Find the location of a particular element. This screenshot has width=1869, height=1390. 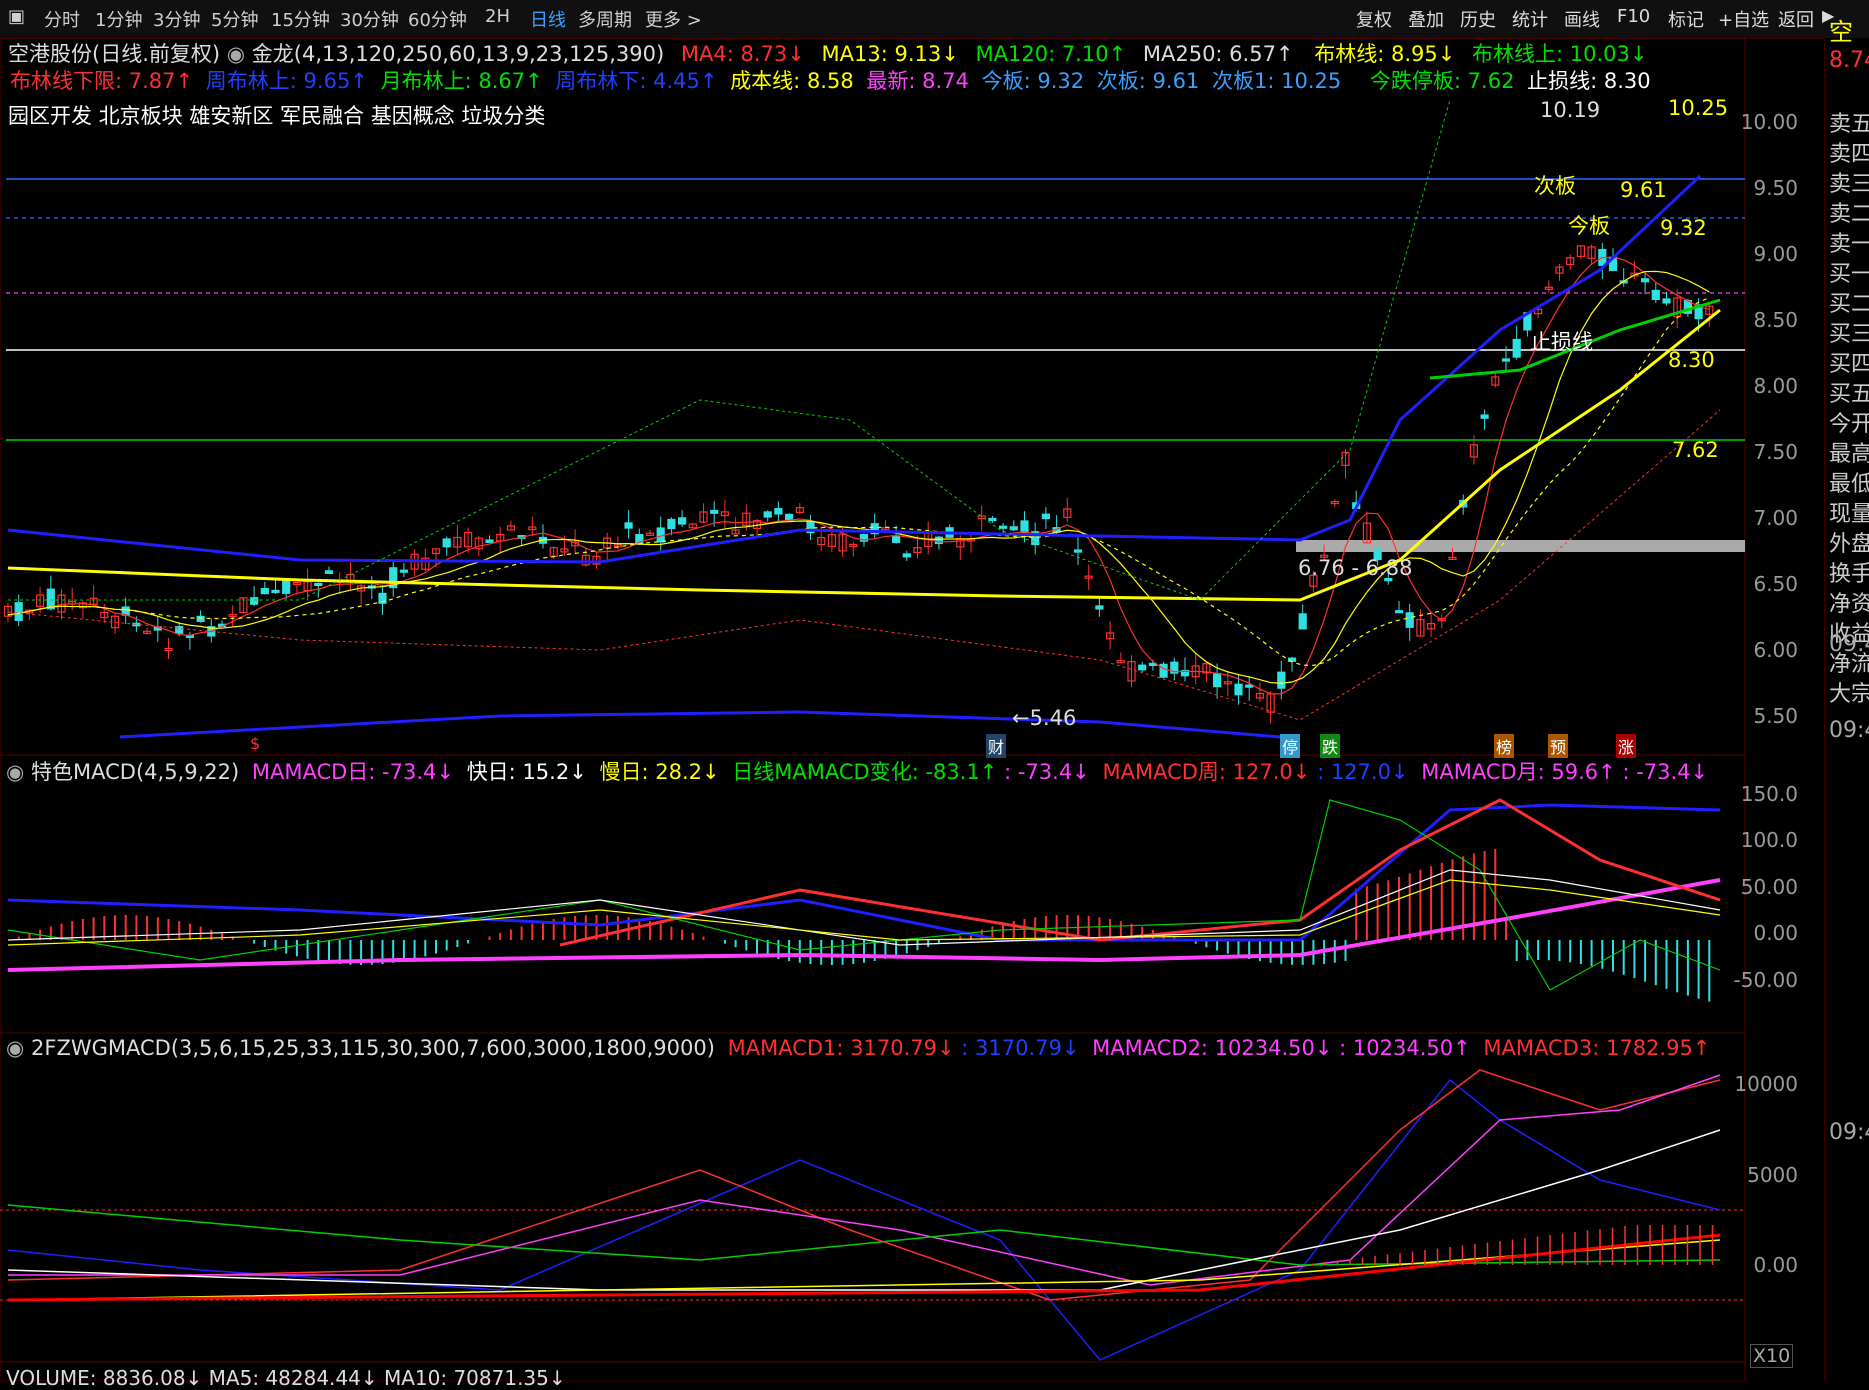

sidebar-time: 09:4 is located at coordinates (1849, 730).